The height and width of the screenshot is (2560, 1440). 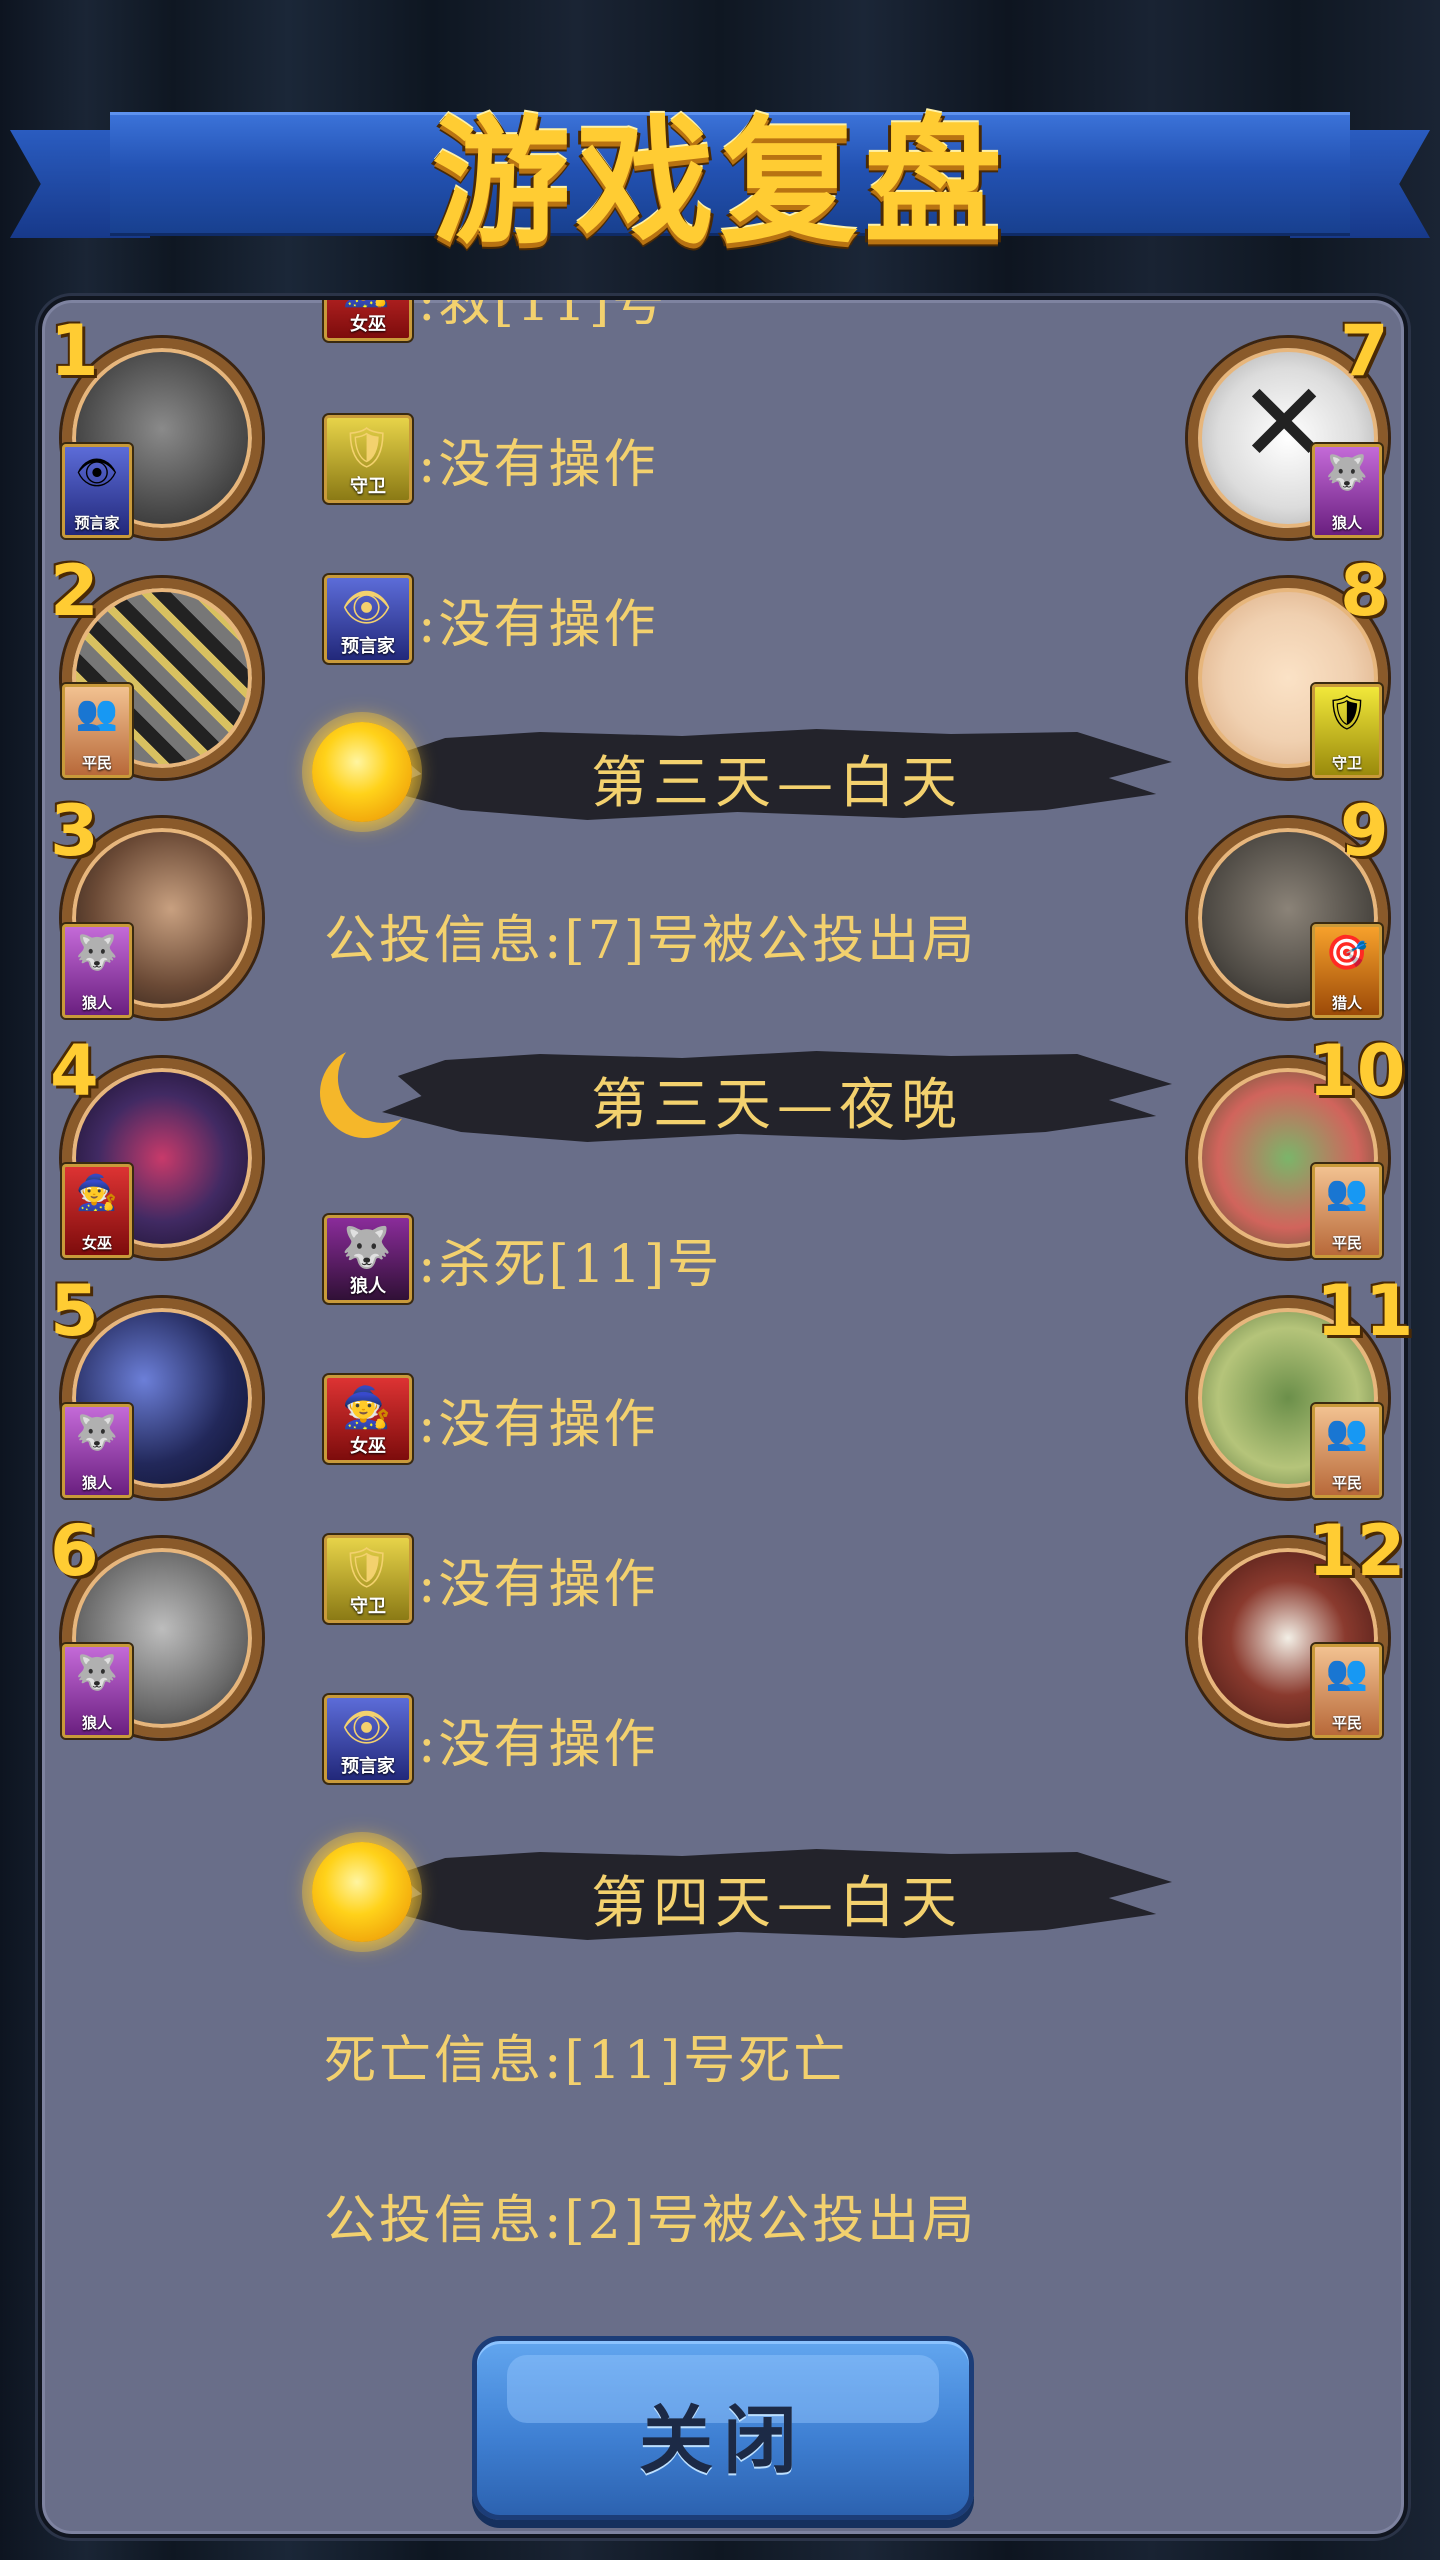 I want to click on log-row: 公投信息:[7]号被公投出局, so click(x=650, y=935).